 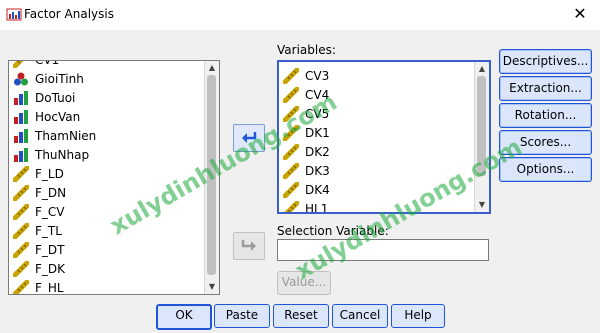 I want to click on list-item: ThamNien, so click(x=54, y=136).